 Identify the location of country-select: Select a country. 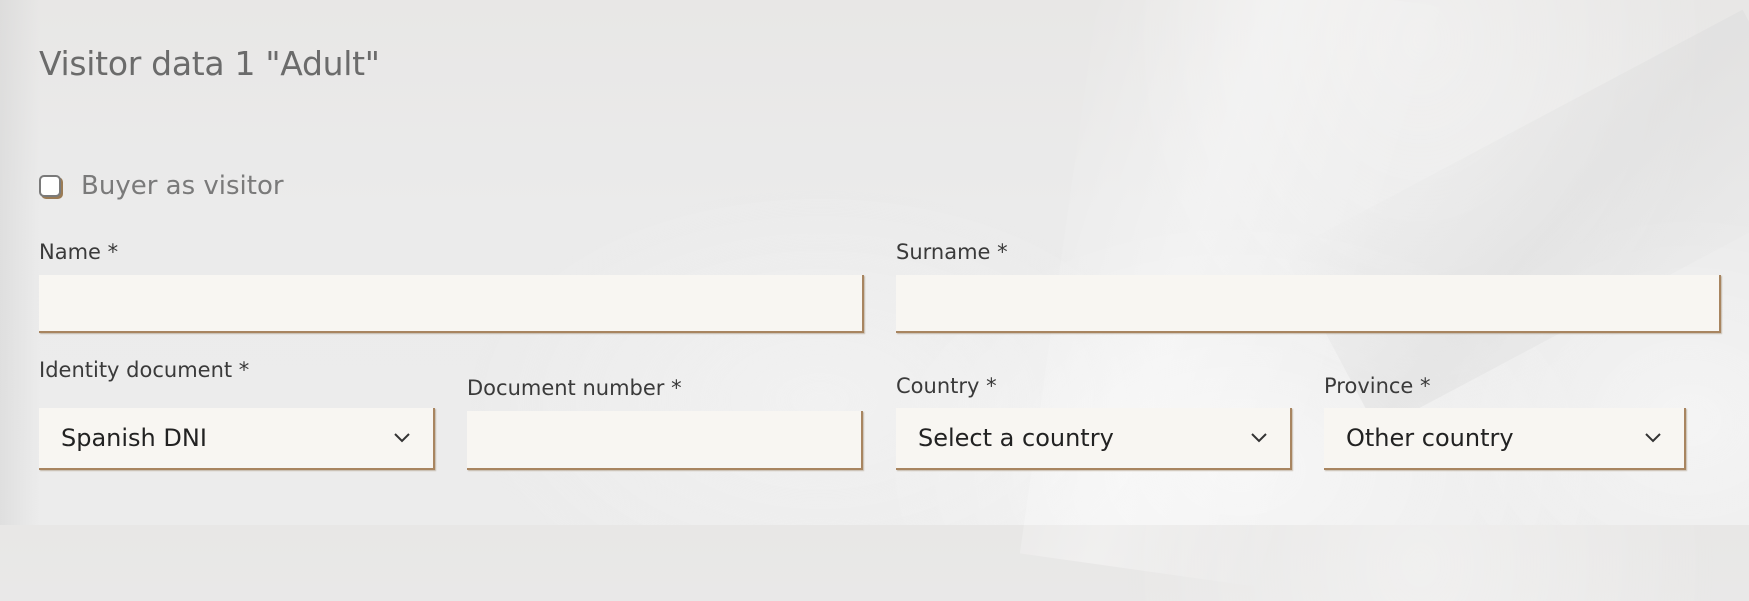
(1094, 439).